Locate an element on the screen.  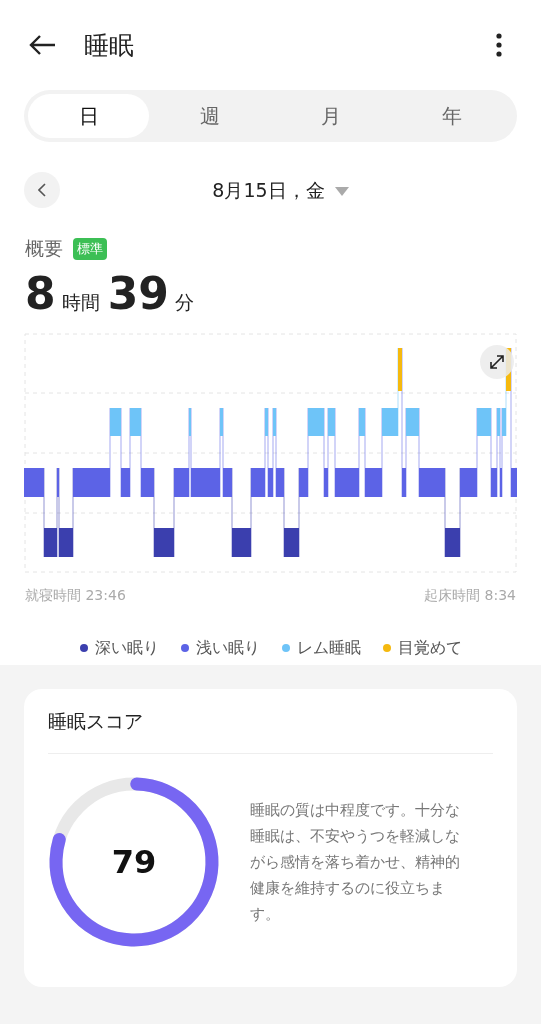
legend-label: レム睡眠 is located at coordinates (328, 648).